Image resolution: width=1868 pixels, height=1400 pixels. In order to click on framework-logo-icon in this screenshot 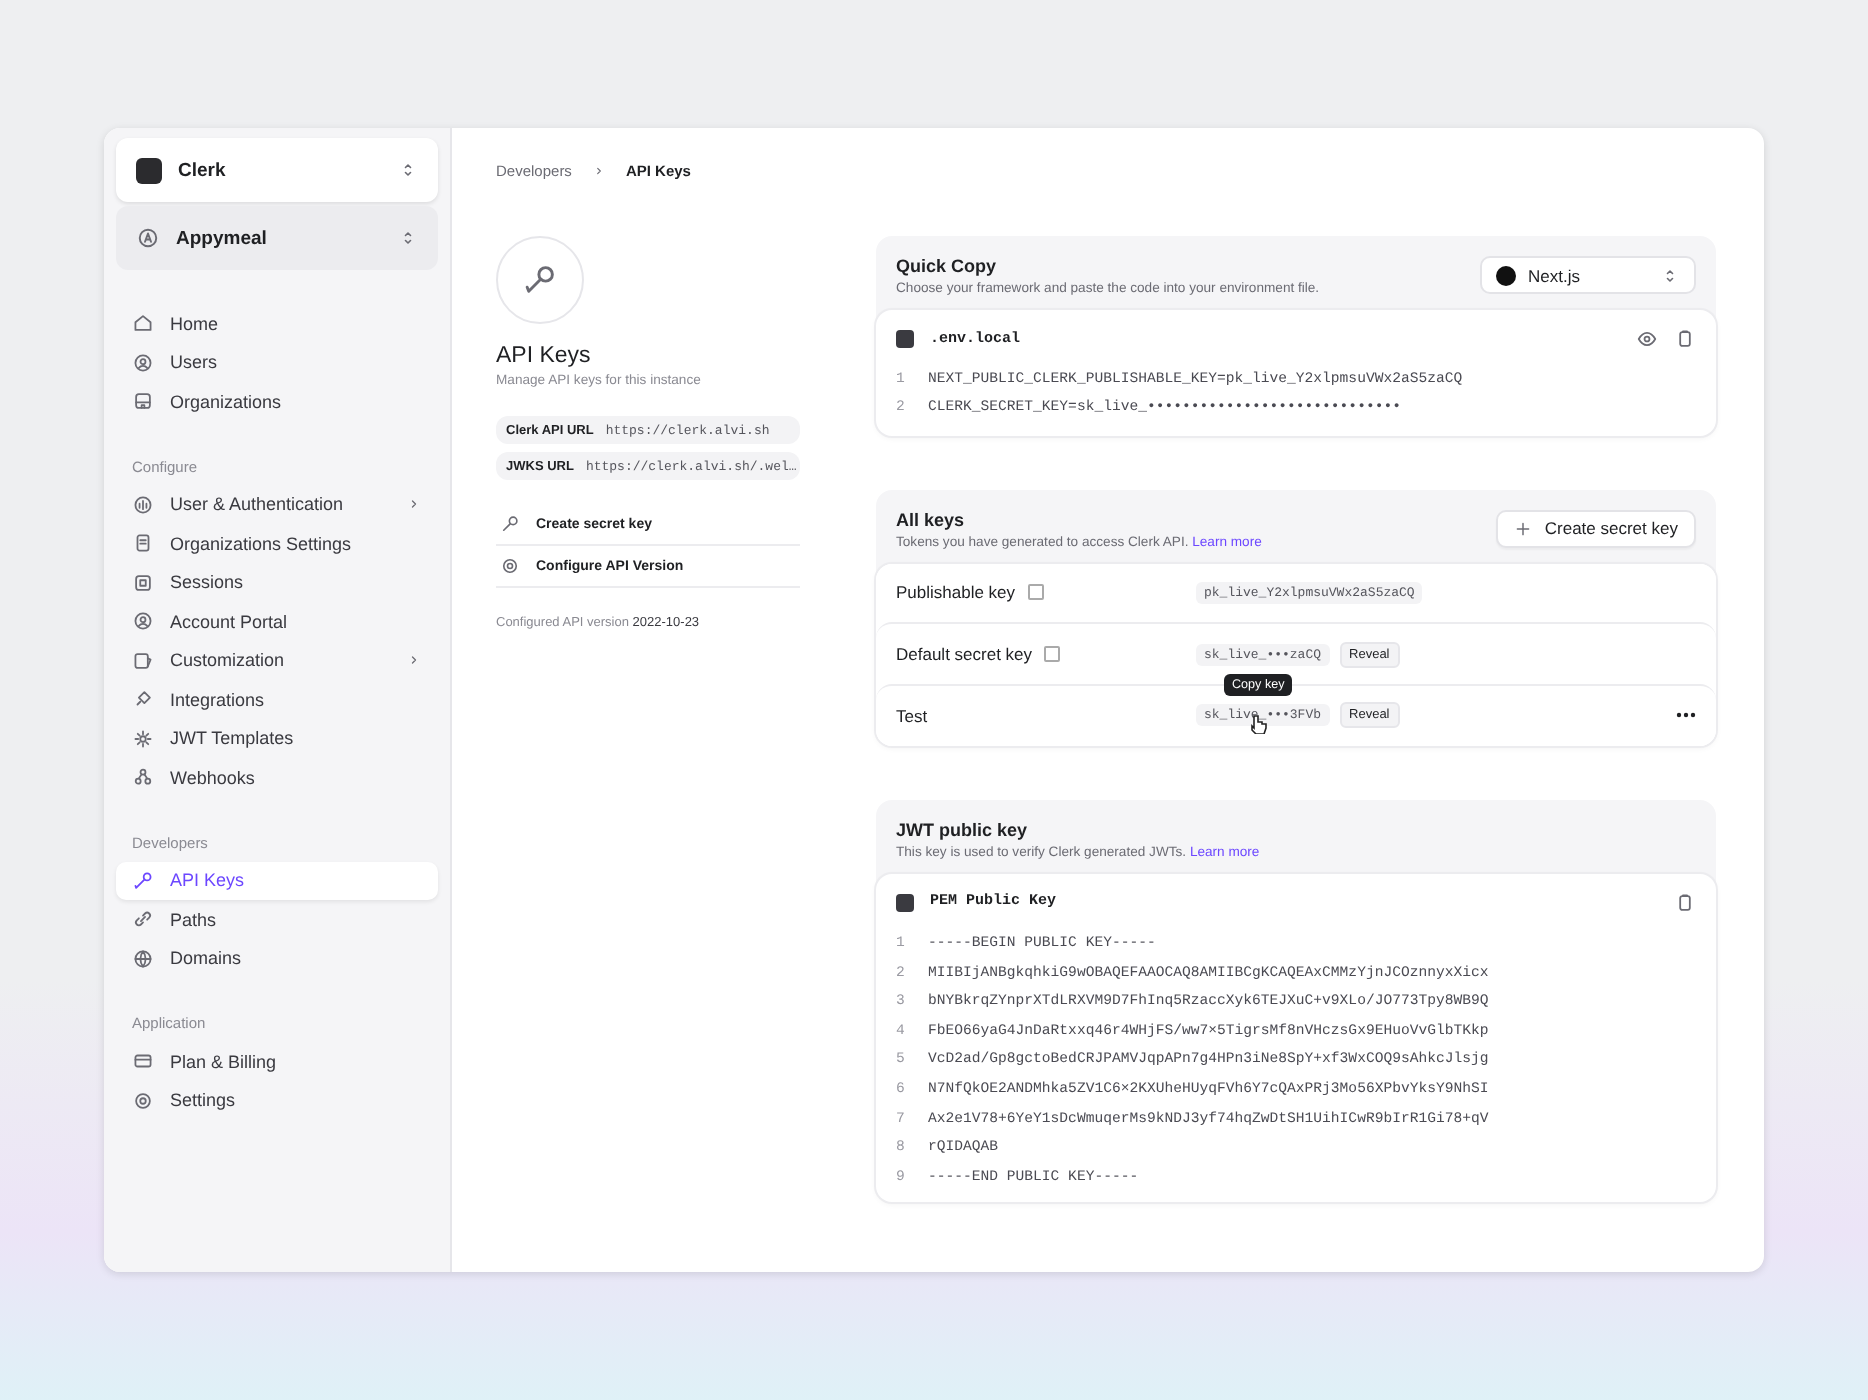, I will do `click(1506, 275)`.